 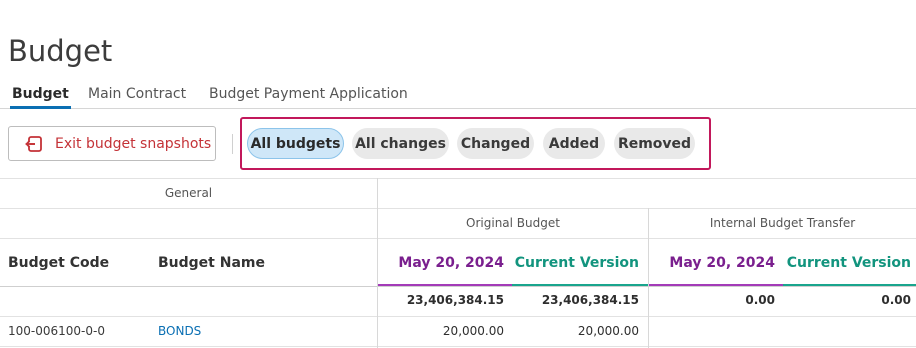 What do you see at coordinates (188, 193) in the screenshot?
I see `group-header-general: General` at bounding box center [188, 193].